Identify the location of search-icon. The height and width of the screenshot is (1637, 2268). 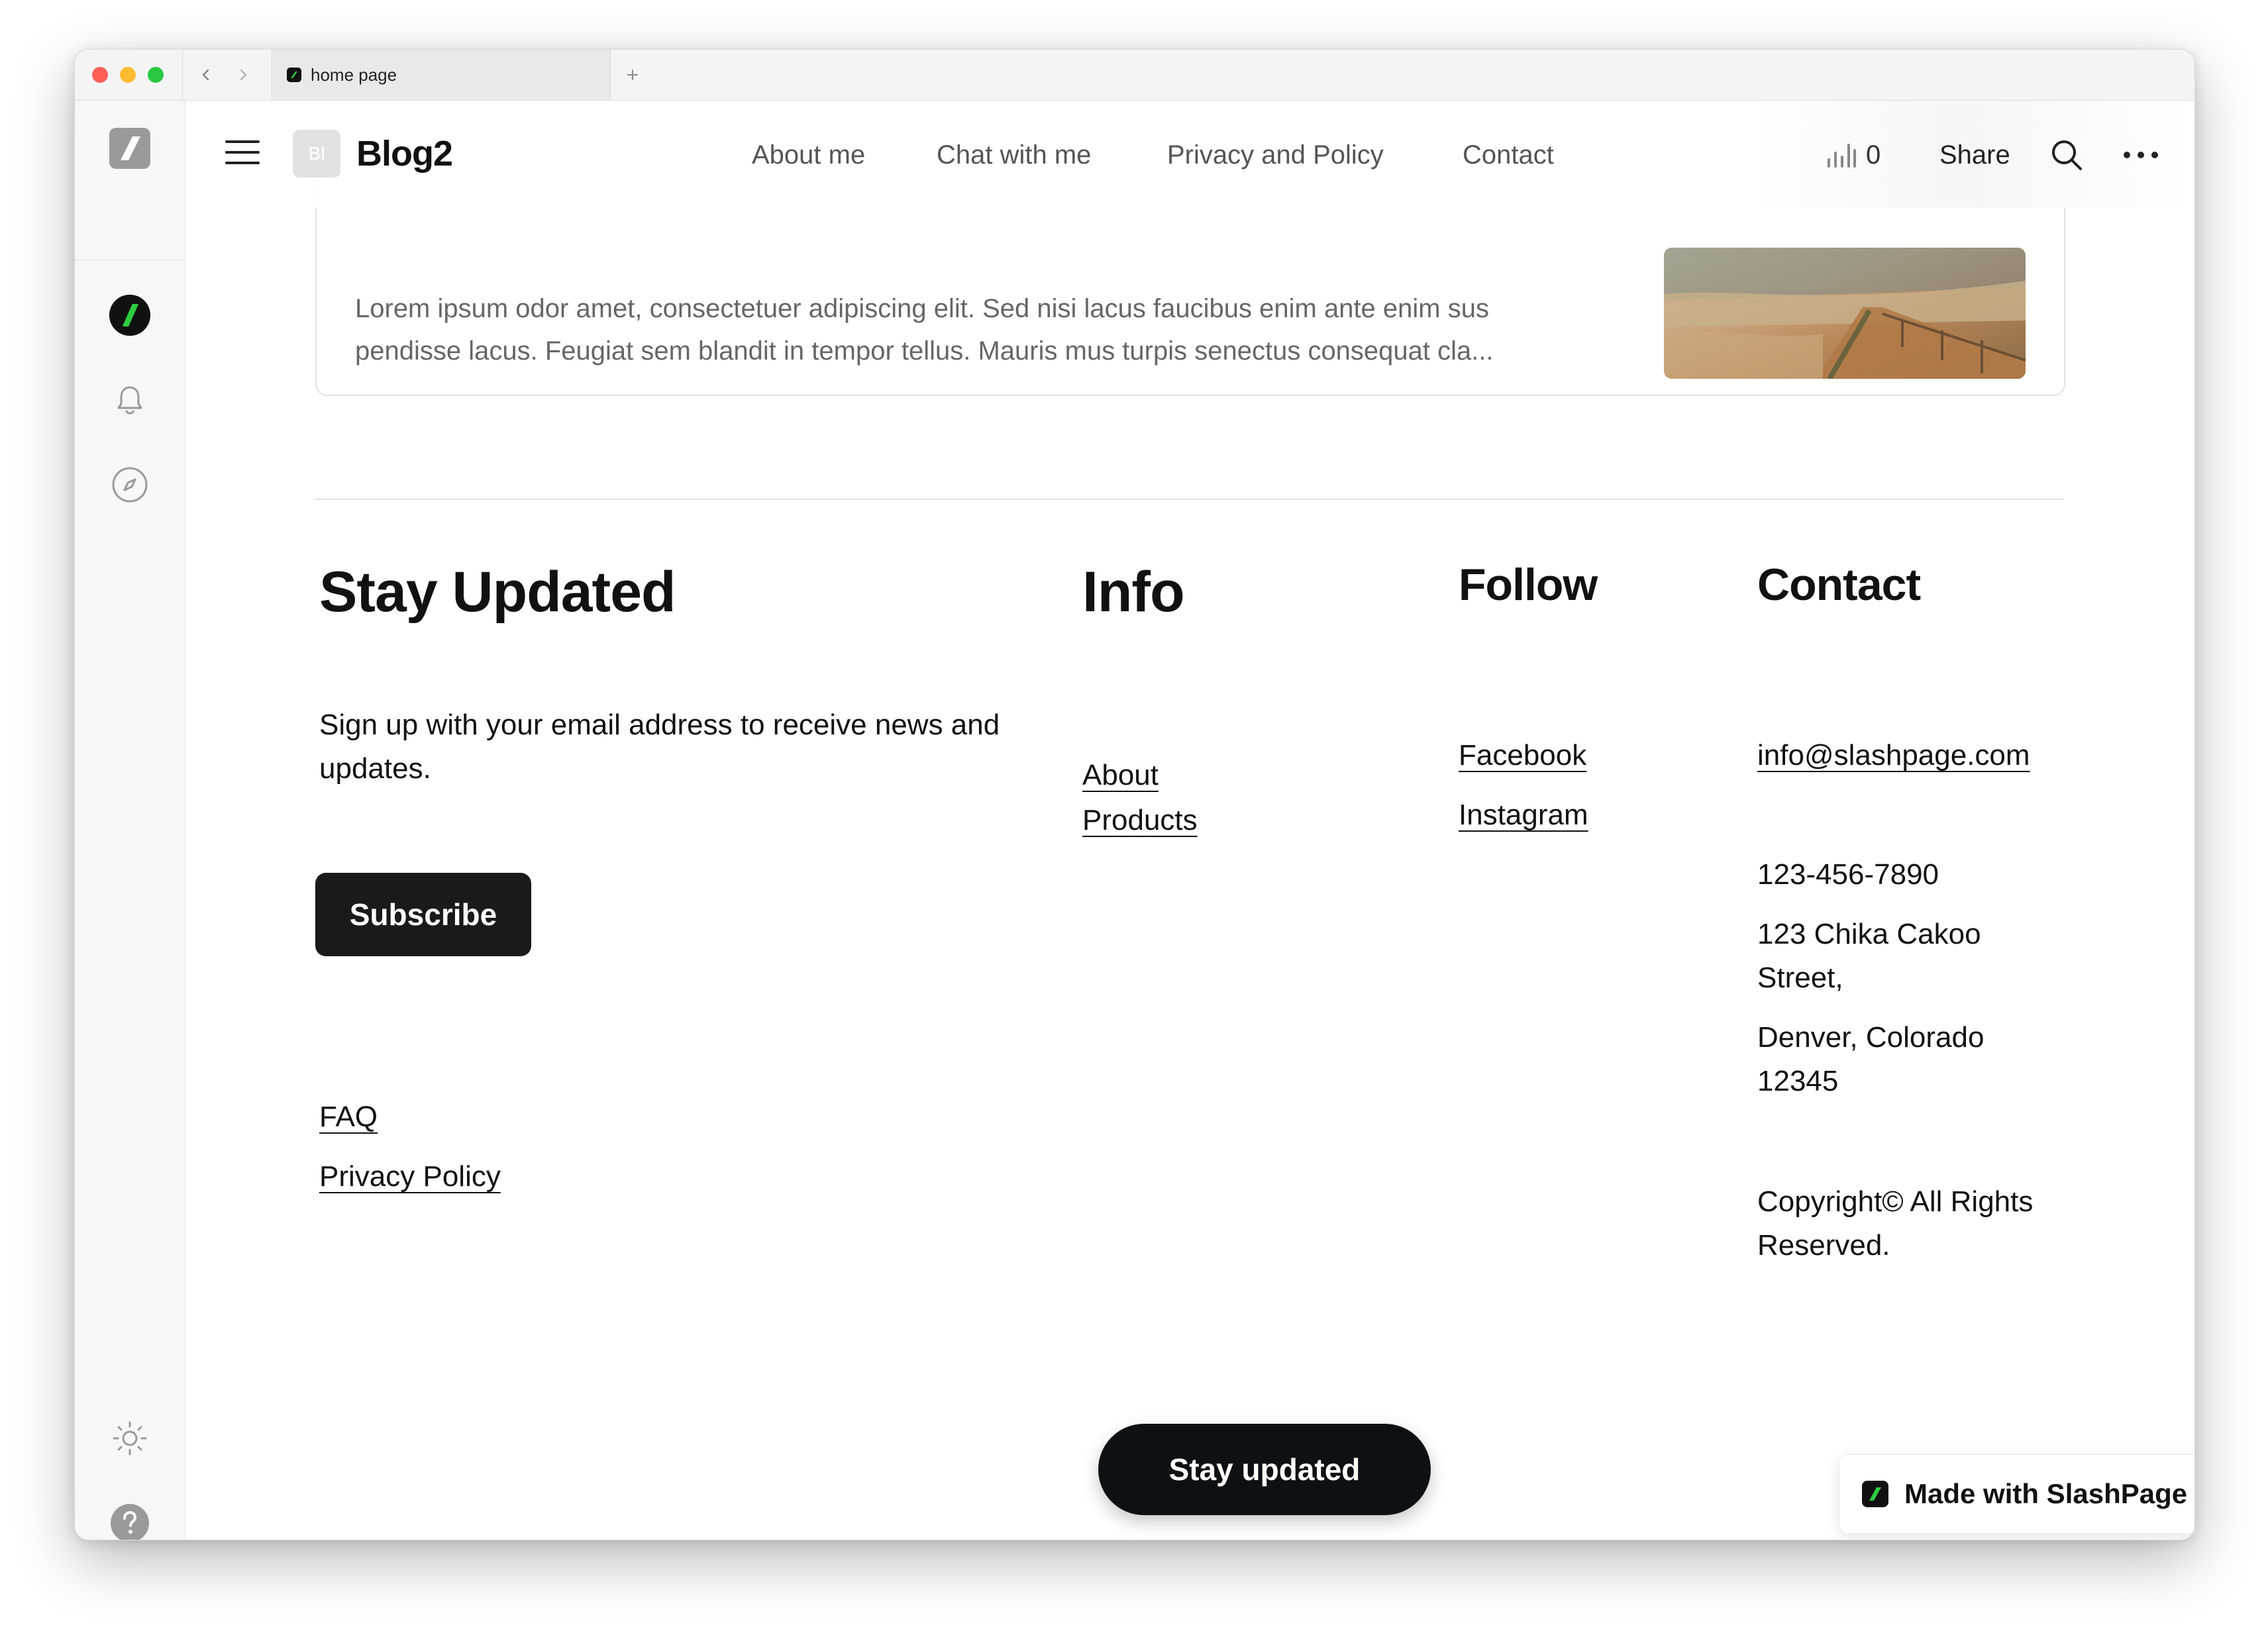
(2067, 155).